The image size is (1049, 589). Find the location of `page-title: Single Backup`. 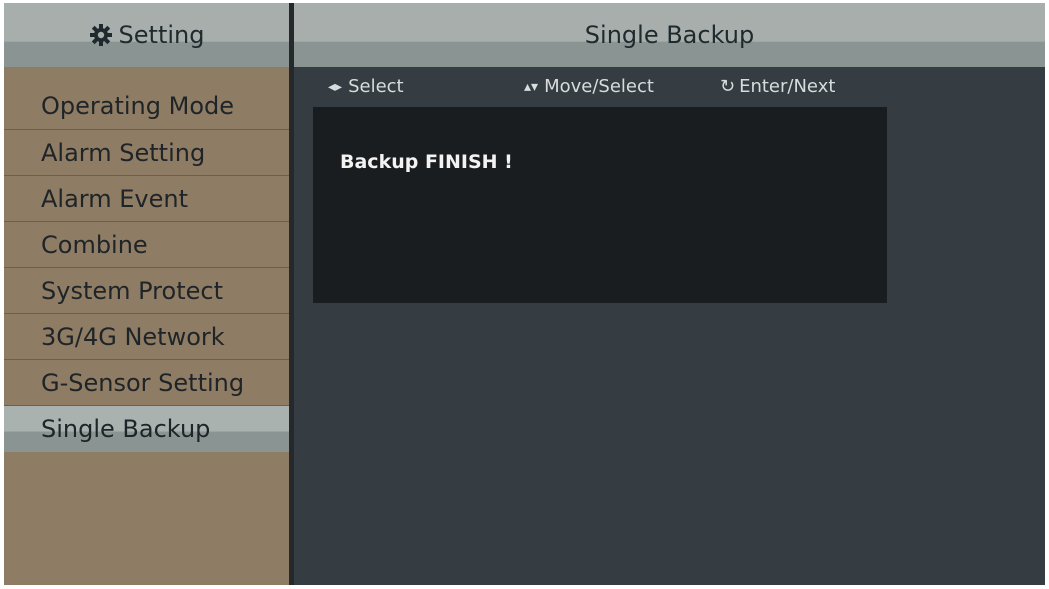

page-title: Single Backup is located at coordinates (669, 35).